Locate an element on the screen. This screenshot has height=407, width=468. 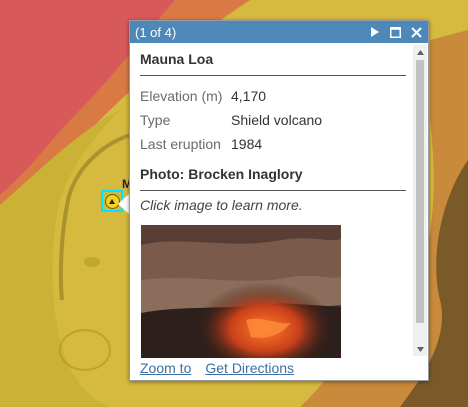
feature-name: Mauna Loa is located at coordinates (273, 63).